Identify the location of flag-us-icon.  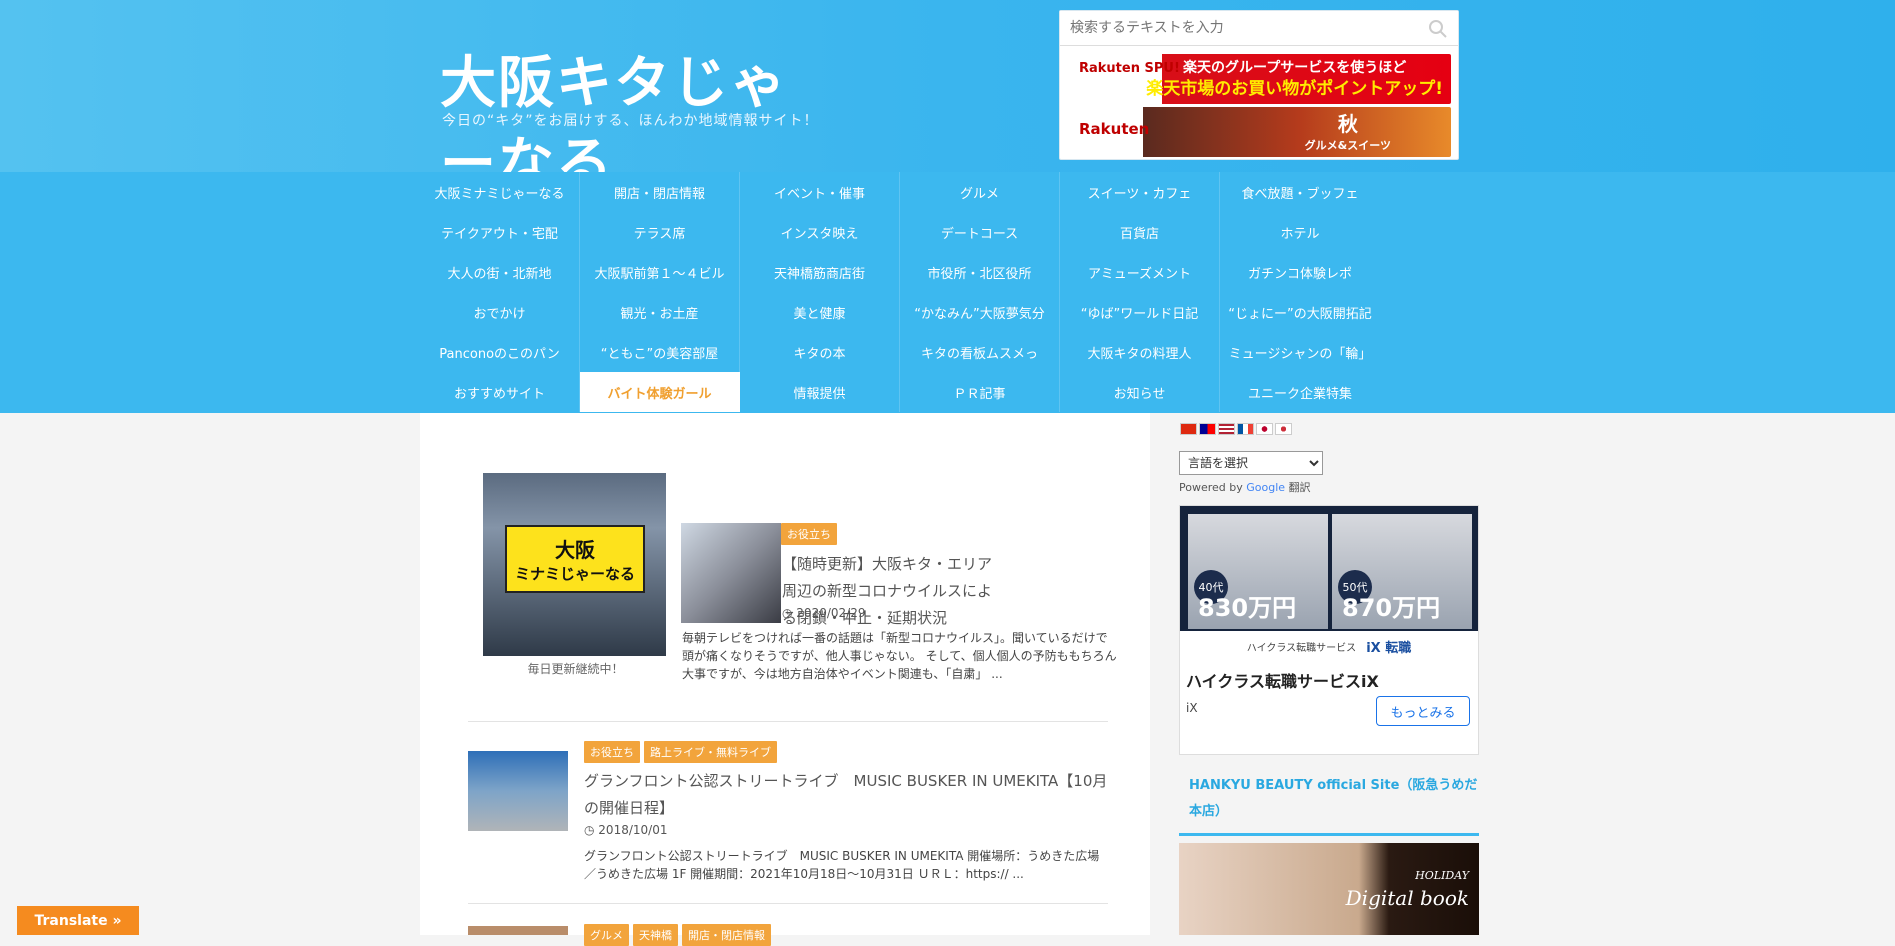
(1226, 429).